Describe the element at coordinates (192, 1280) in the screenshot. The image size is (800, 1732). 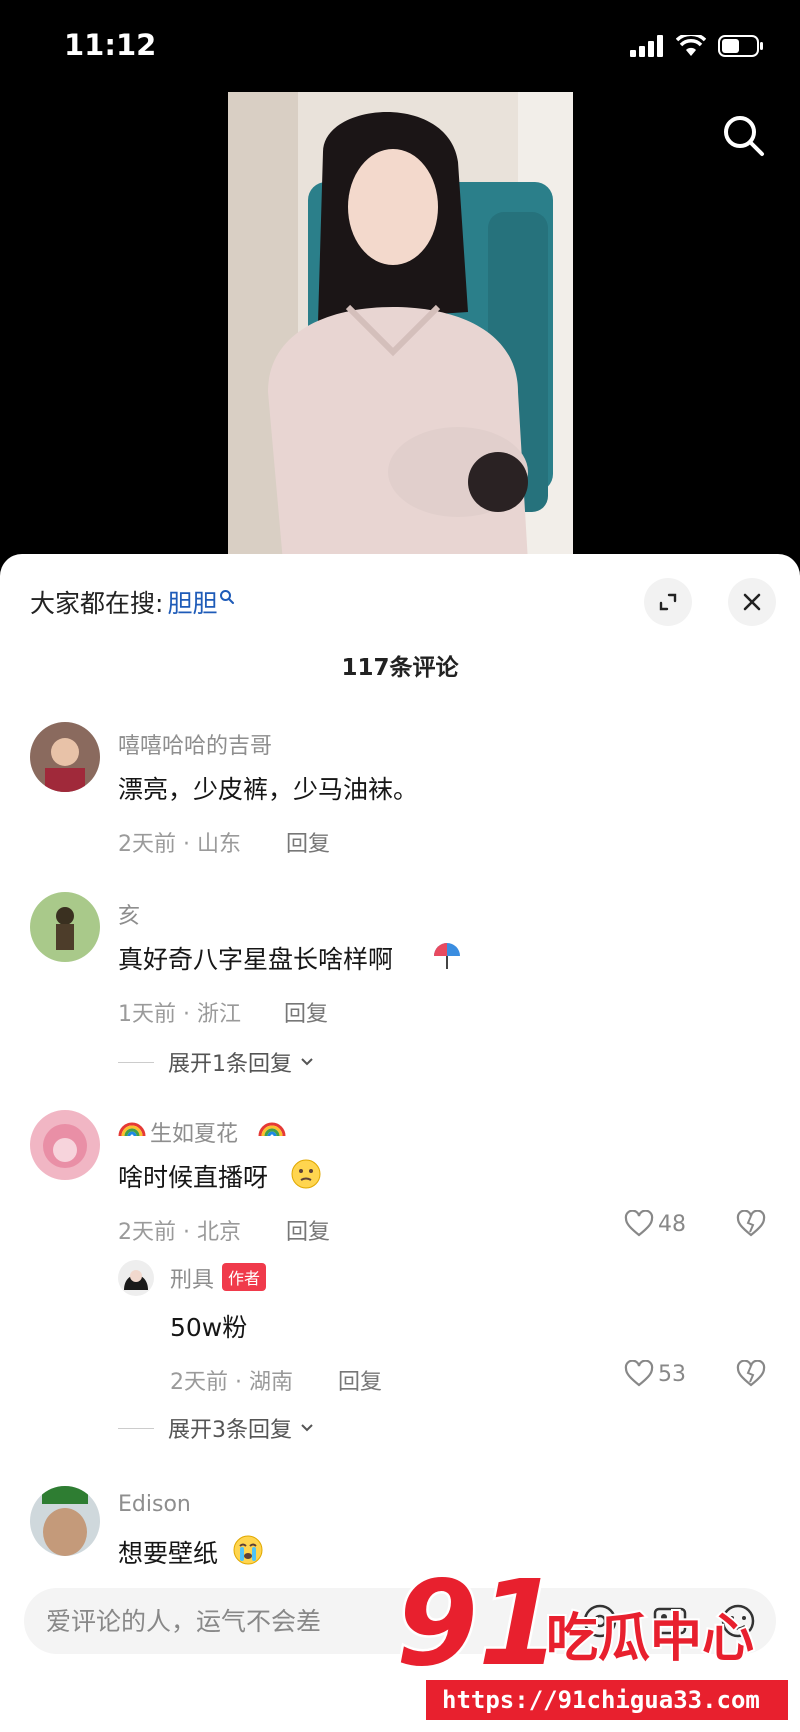
I see `reply-username-text: 刑具` at that location.